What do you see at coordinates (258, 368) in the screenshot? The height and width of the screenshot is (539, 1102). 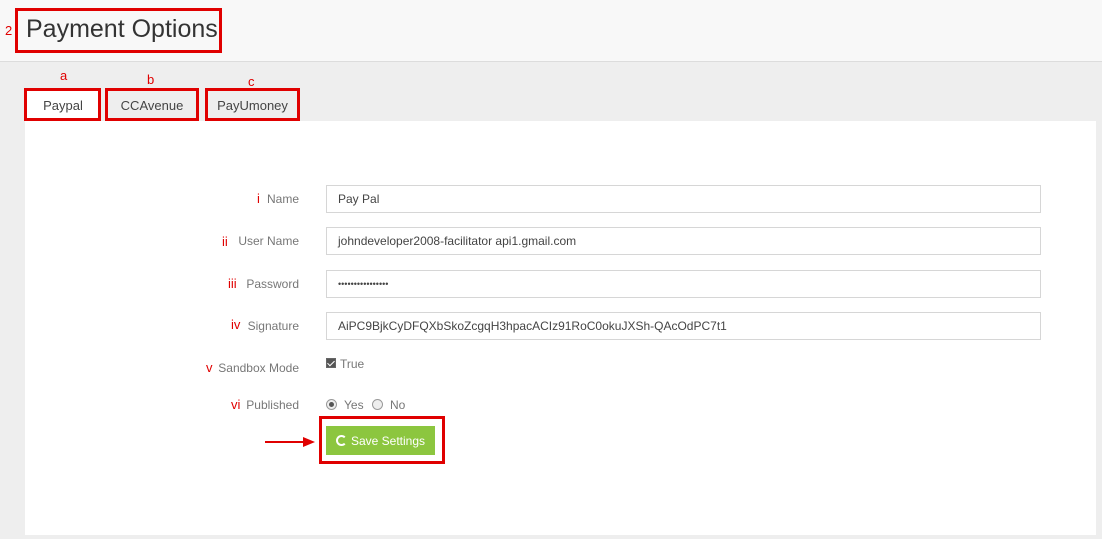 I see `sandbox-label: Sandbox Mode` at bounding box center [258, 368].